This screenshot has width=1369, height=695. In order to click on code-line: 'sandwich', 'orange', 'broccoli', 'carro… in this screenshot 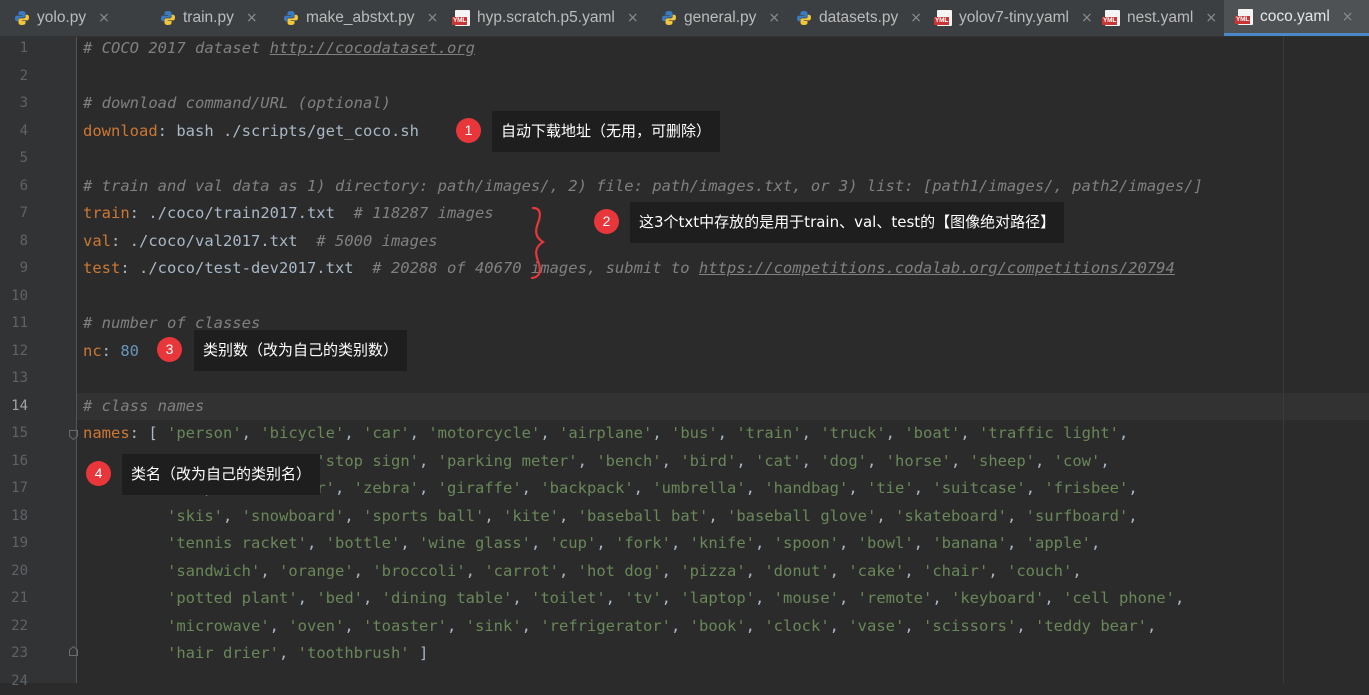, I will do `click(582, 572)`.